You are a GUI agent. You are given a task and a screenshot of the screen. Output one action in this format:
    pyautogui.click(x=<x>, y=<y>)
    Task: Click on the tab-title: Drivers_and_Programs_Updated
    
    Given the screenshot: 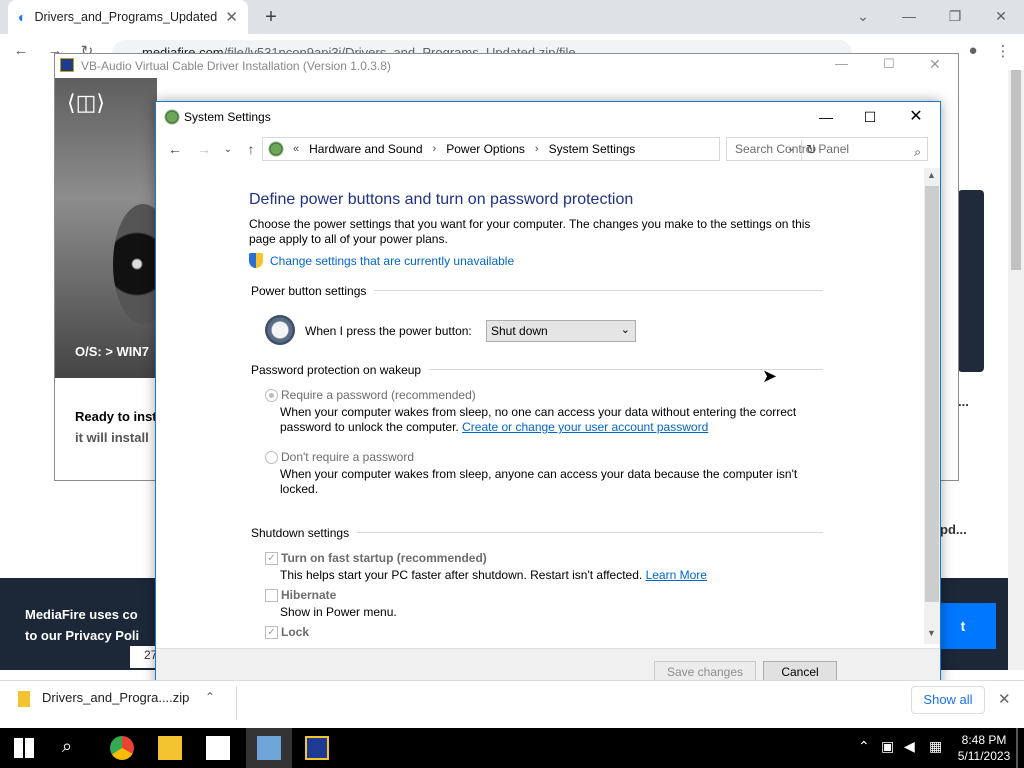 What is the action you would take?
    pyautogui.click(x=126, y=17)
    